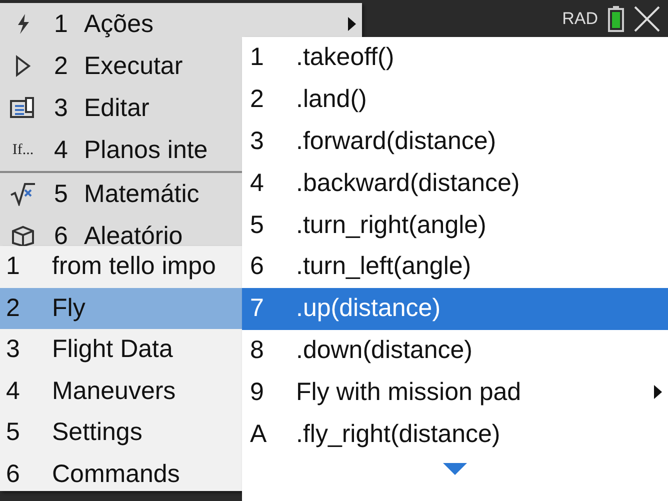 This screenshot has height=501, width=668. I want to click on editor-icon, so click(23, 108).